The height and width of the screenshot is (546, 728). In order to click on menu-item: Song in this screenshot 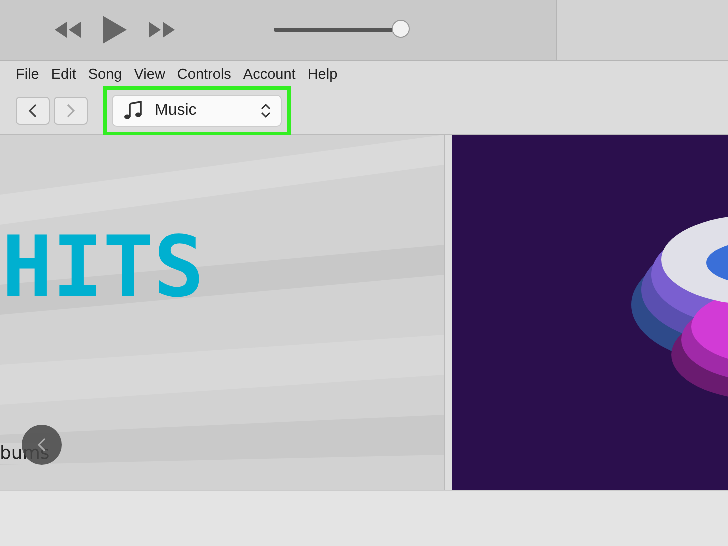, I will do `click(105, 74)`.